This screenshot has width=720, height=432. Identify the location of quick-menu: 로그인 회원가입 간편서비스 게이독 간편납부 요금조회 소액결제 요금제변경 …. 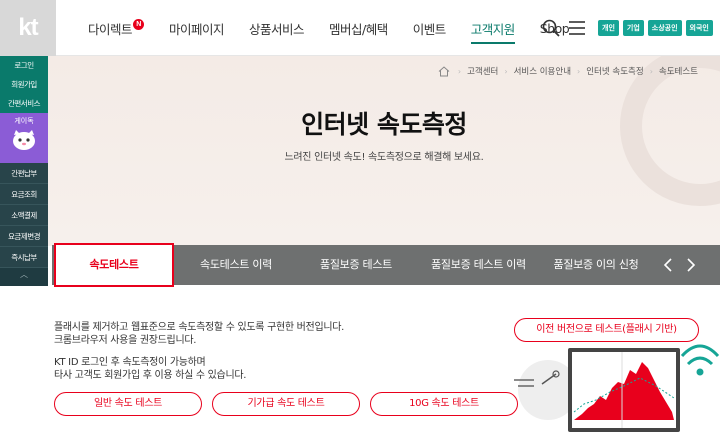
(24, 171).